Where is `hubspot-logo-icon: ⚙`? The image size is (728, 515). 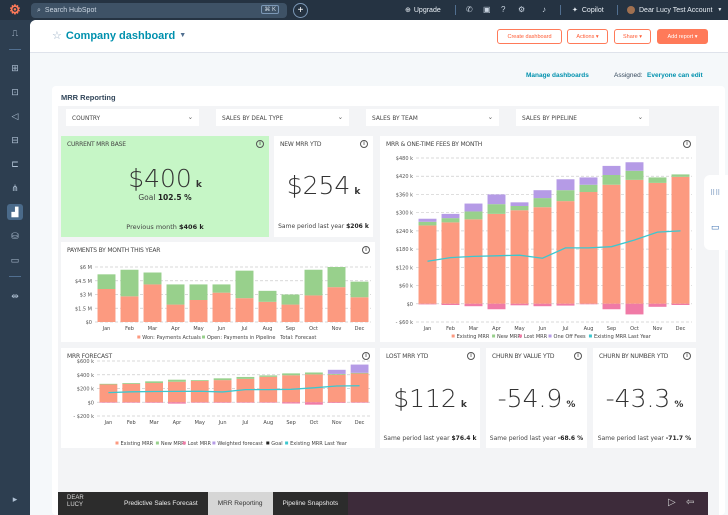
hubspot-logo-icon: ⚙ is located at coordinates (15, 10).